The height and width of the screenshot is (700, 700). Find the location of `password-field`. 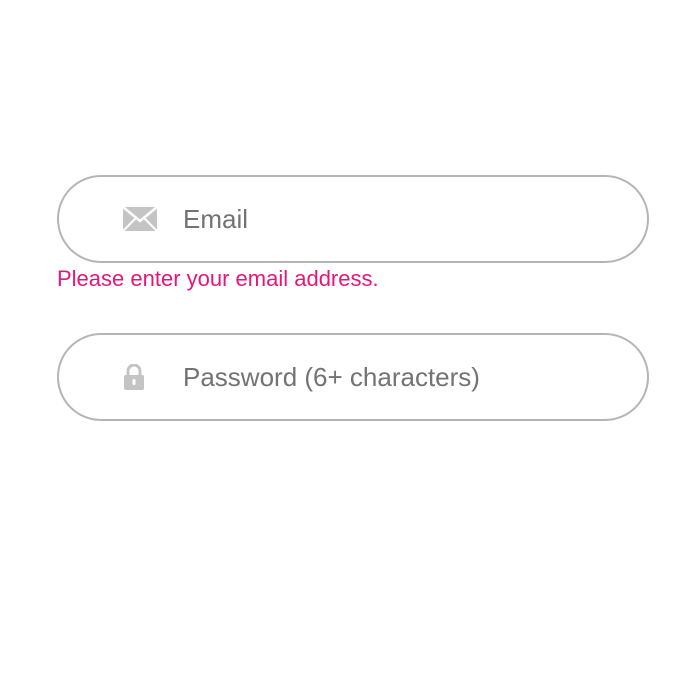

password-field is located at coordinates (353, 377).